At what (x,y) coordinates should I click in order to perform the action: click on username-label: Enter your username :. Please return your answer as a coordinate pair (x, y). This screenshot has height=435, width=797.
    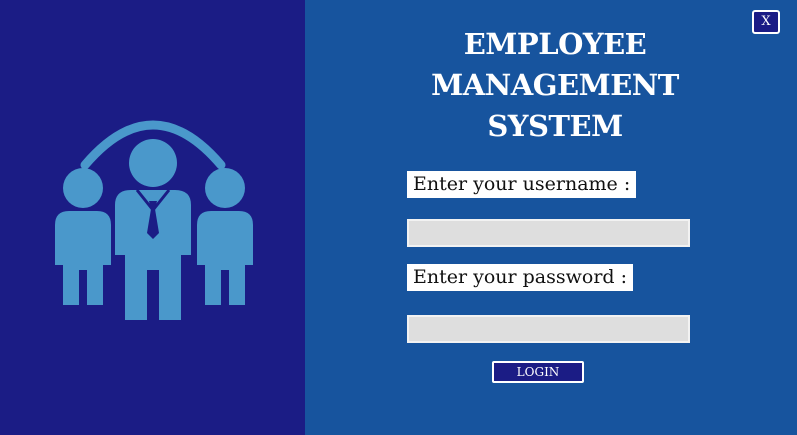
    Looking at the image, I should click on (522, 184).